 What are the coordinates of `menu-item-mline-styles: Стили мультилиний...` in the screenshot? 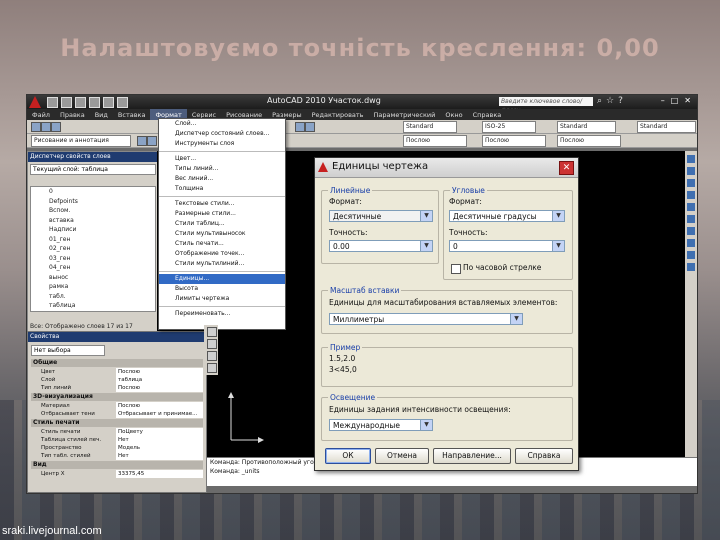 It's located at (222, 264).